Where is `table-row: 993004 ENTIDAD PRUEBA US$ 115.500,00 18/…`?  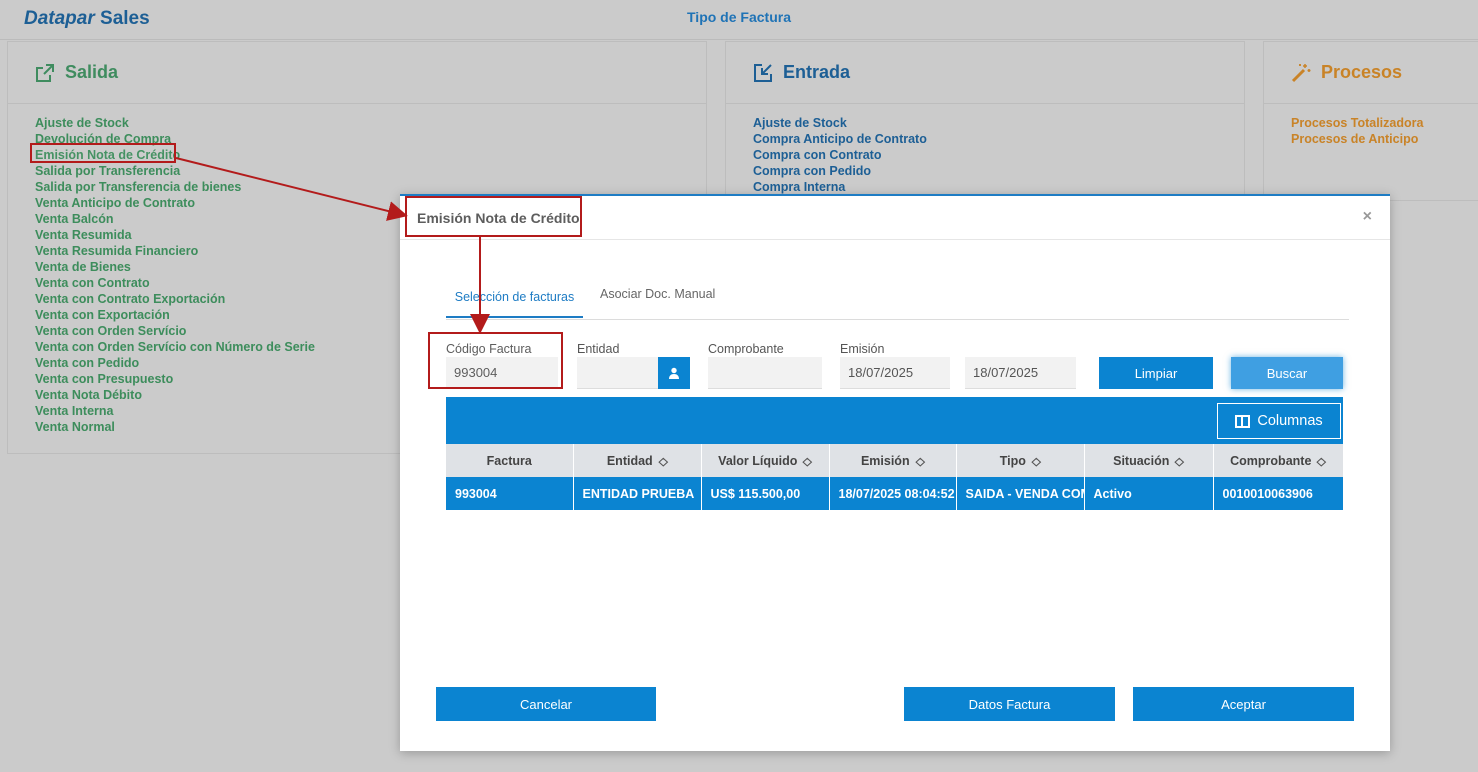
table-row: 993004 ENTIDAD PRUEBA US$ 115.500,00 18/… is located at coordinates (895, 493).